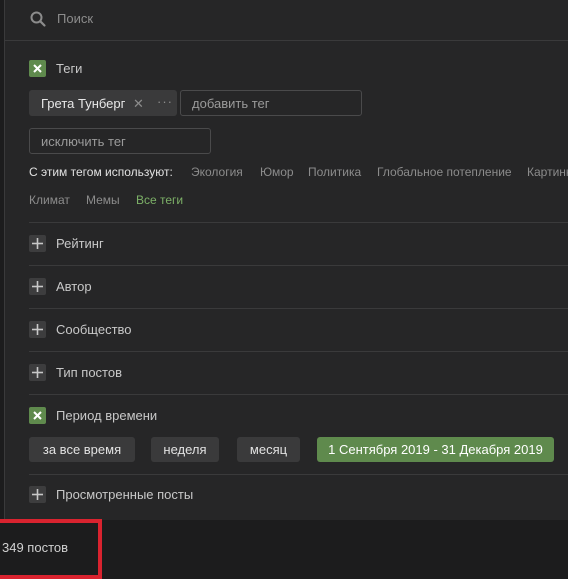 The image size is (568, 579). What do you see at coordinates (138, 104) in the screenshot?
I see `remove-tag-icon: ✕` at bounding box center [138, 104].